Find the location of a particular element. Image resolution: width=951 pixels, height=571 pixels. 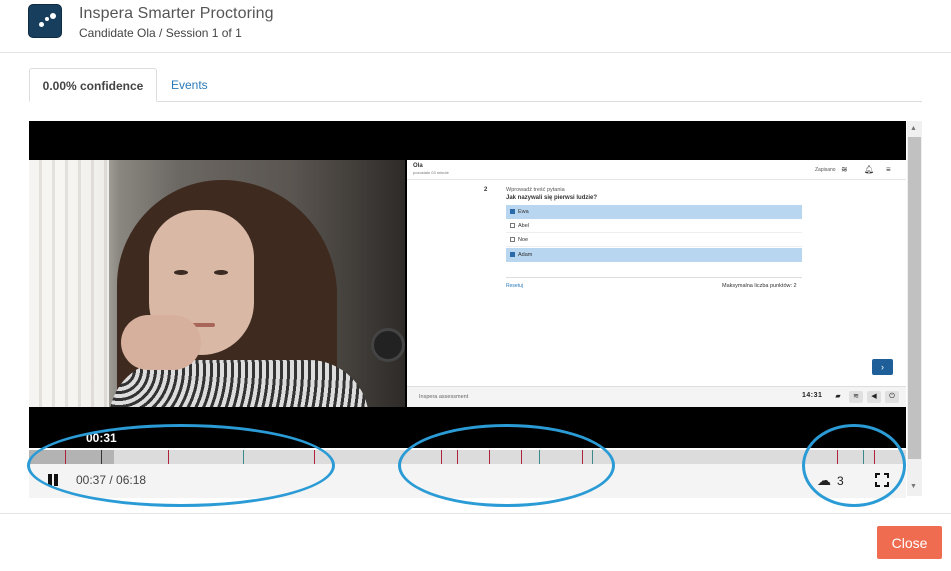

exam-option: Abel is located at coordinates (654, 226).